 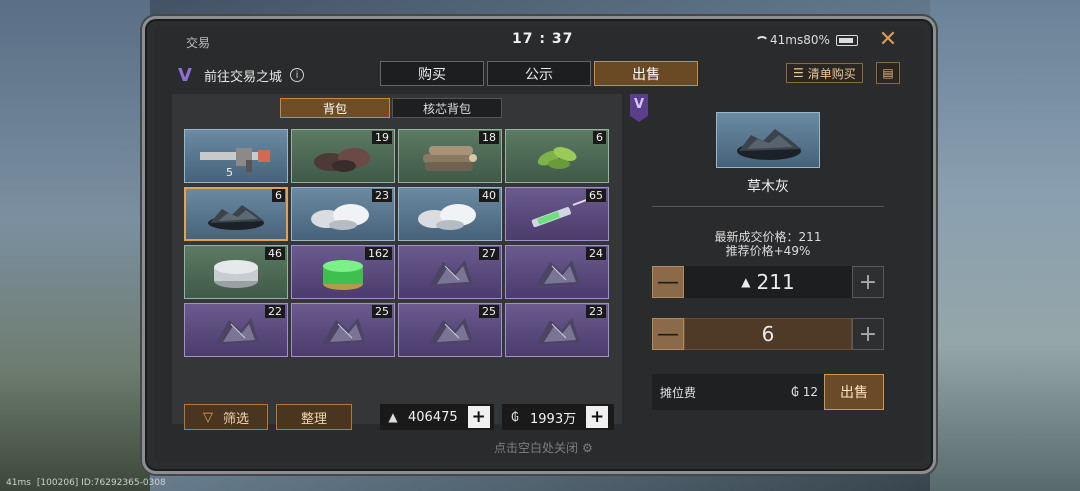 What do you see at coordinates (207, 417) in the screenshot?
I see `filter-chevron-icon: ▽` at bounding box center [207, 417].